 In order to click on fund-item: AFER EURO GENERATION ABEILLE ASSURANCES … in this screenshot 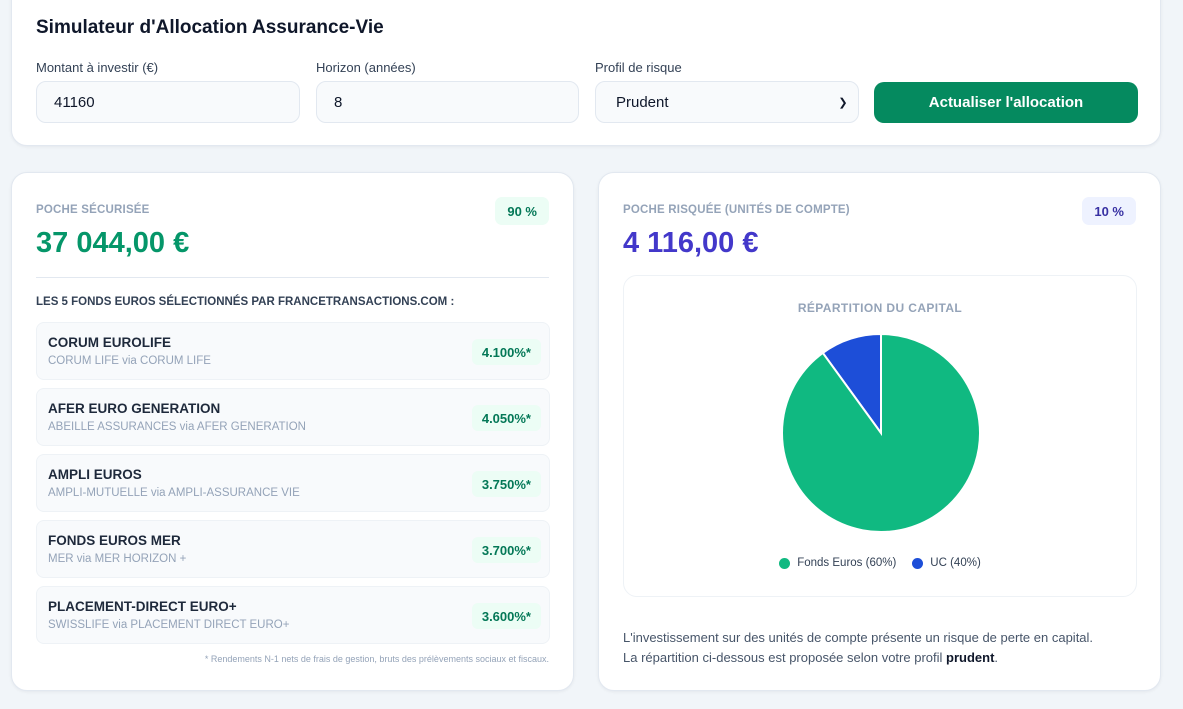, I will do `click(293, 417)`.